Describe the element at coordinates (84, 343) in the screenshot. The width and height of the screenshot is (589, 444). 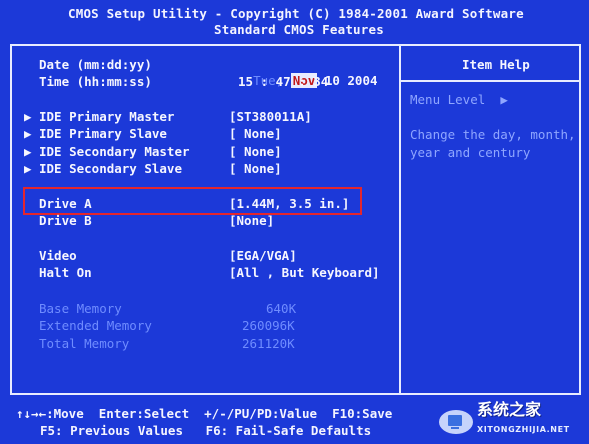
I see `total-memory-label: Total Memory` at that location.